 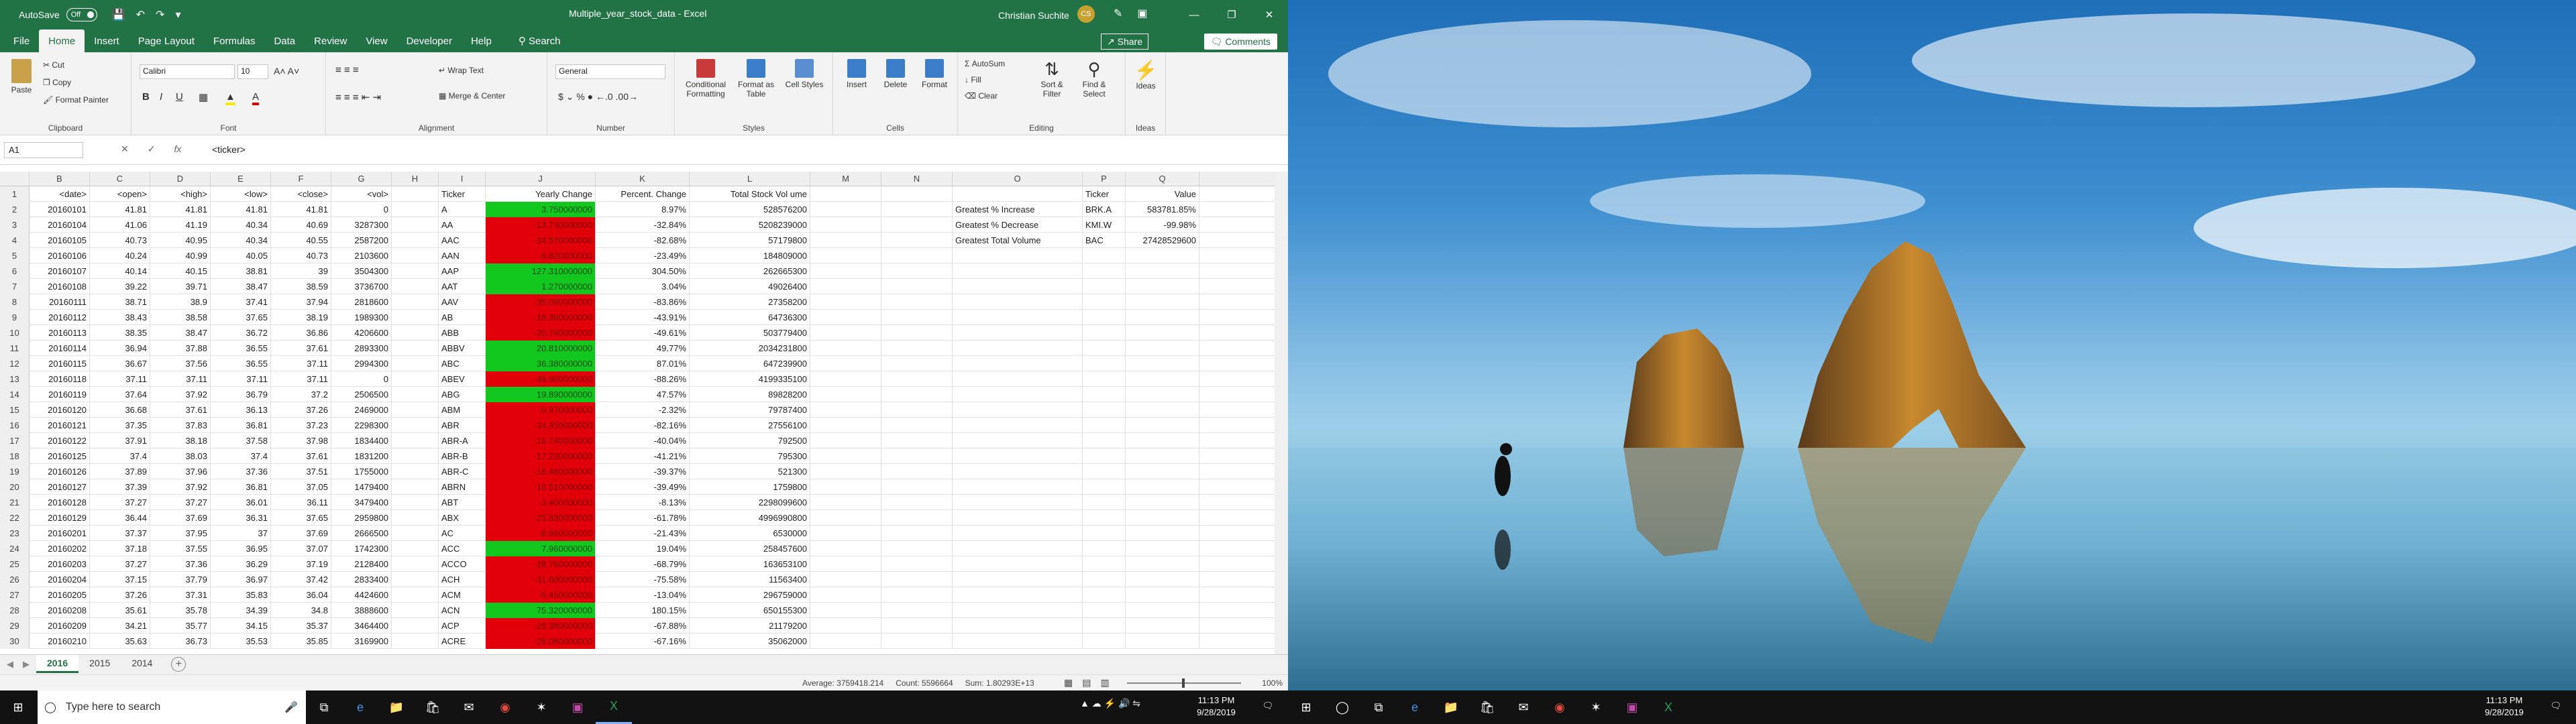 What do you see at coordinates (15, 379) in the screenshot?
I see `row-header: 13` at bounding box center [15, 379].